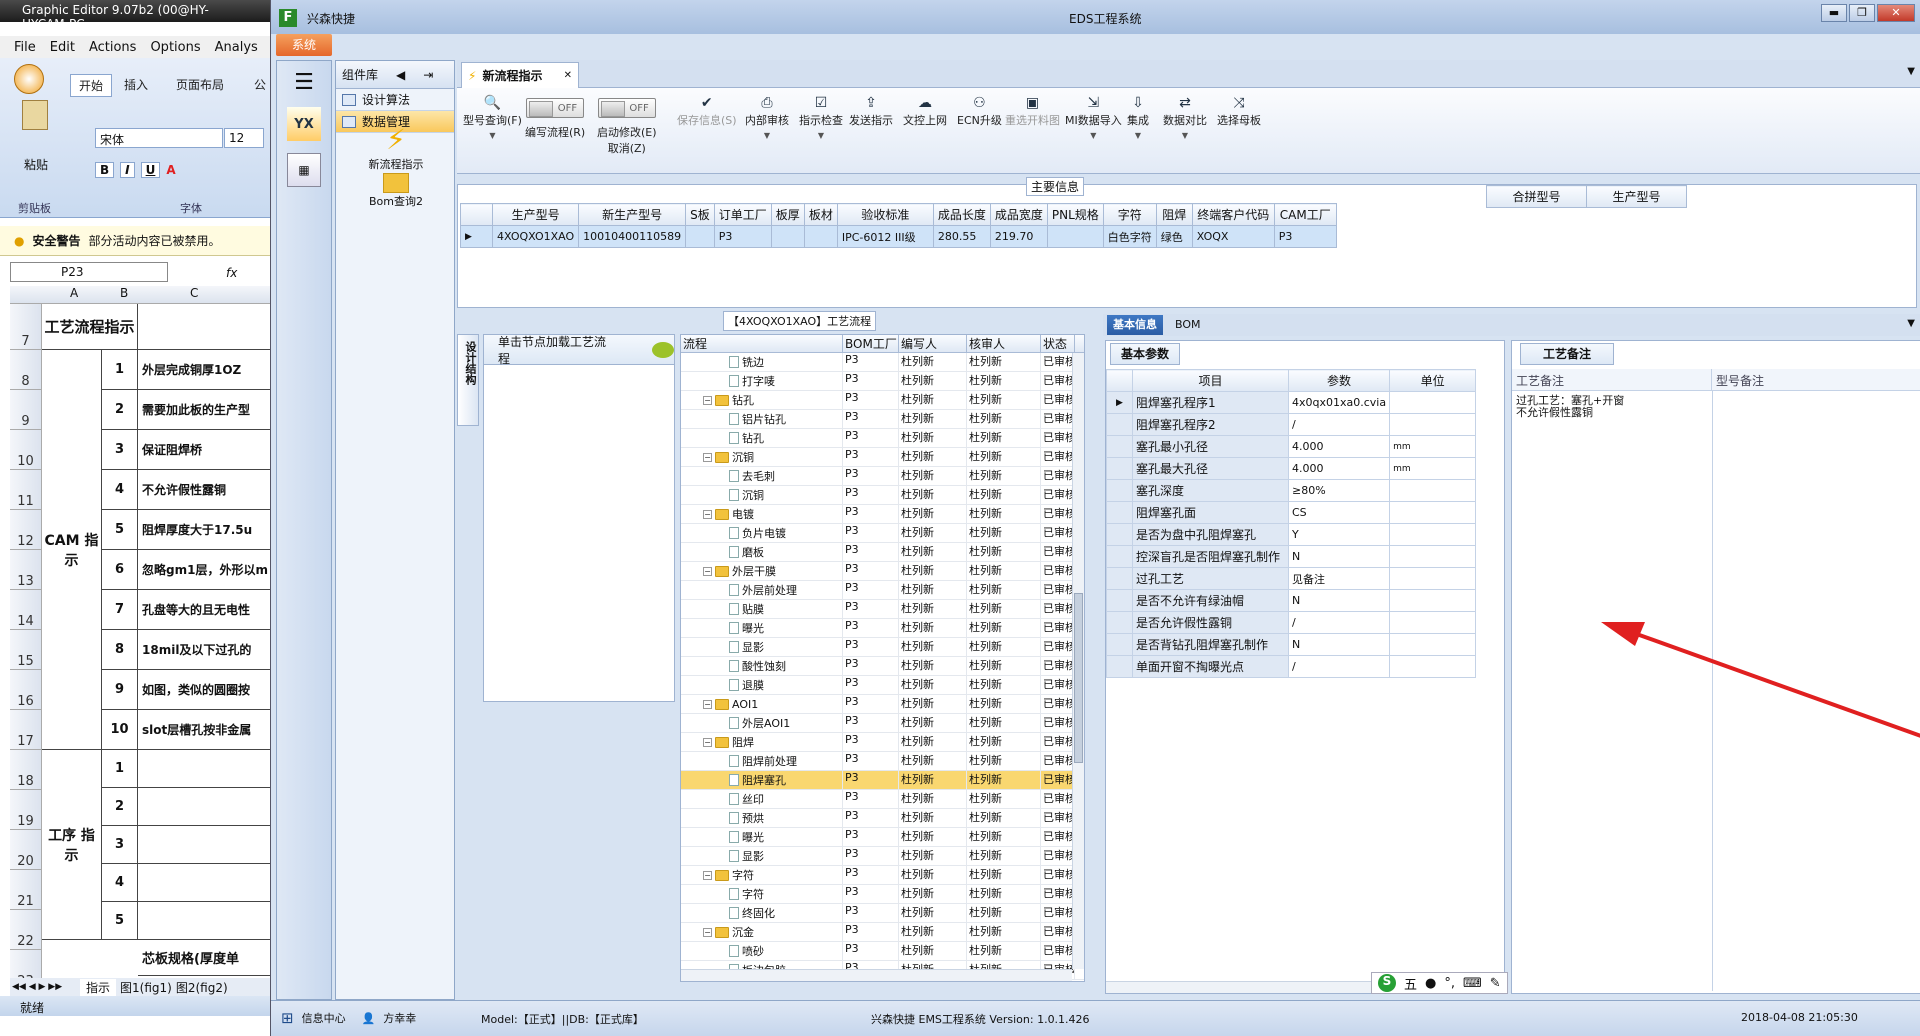 This screenshot has width=1920, height=1036. I want to click on calculator-icon: ▦, so click(304, 170).